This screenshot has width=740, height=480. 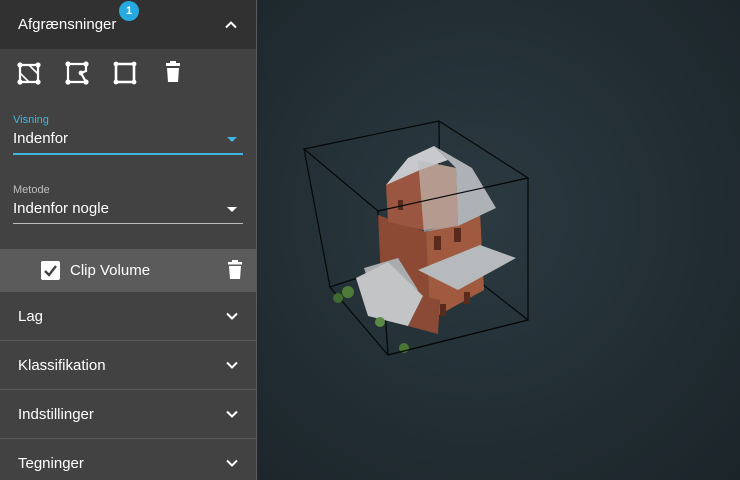 I want to click on section-header-klassifikation: Klassifikation, so click(x=128, y=364).